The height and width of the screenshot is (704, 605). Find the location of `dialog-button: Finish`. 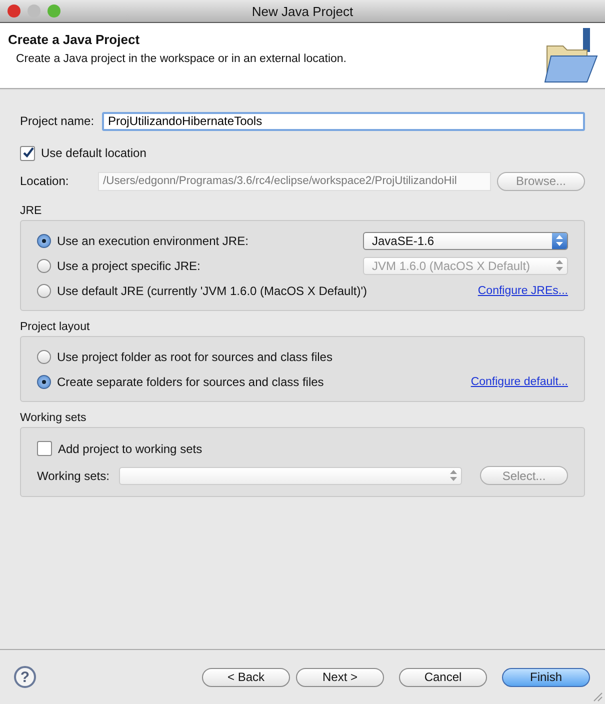

dialog-button: Finish is located at coordinates (546, 677).